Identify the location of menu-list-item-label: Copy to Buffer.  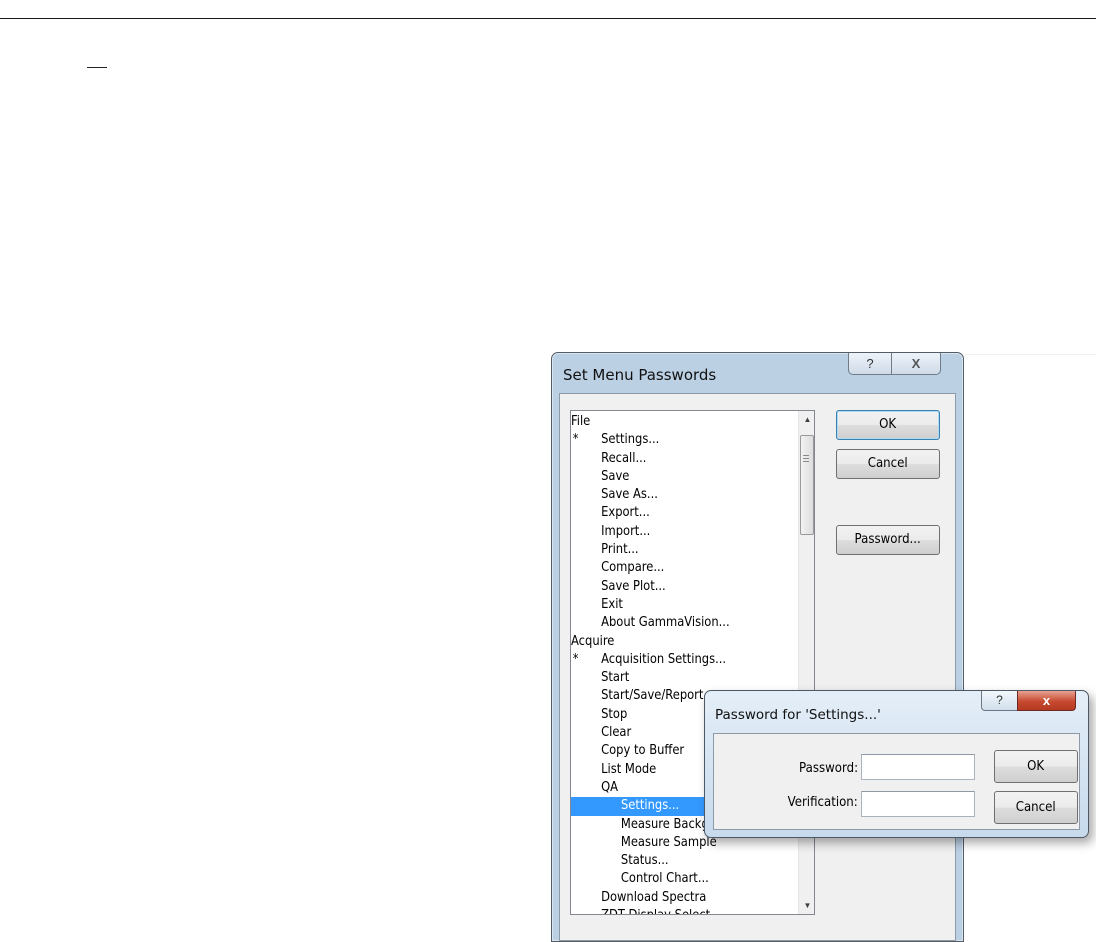
(643, 751).